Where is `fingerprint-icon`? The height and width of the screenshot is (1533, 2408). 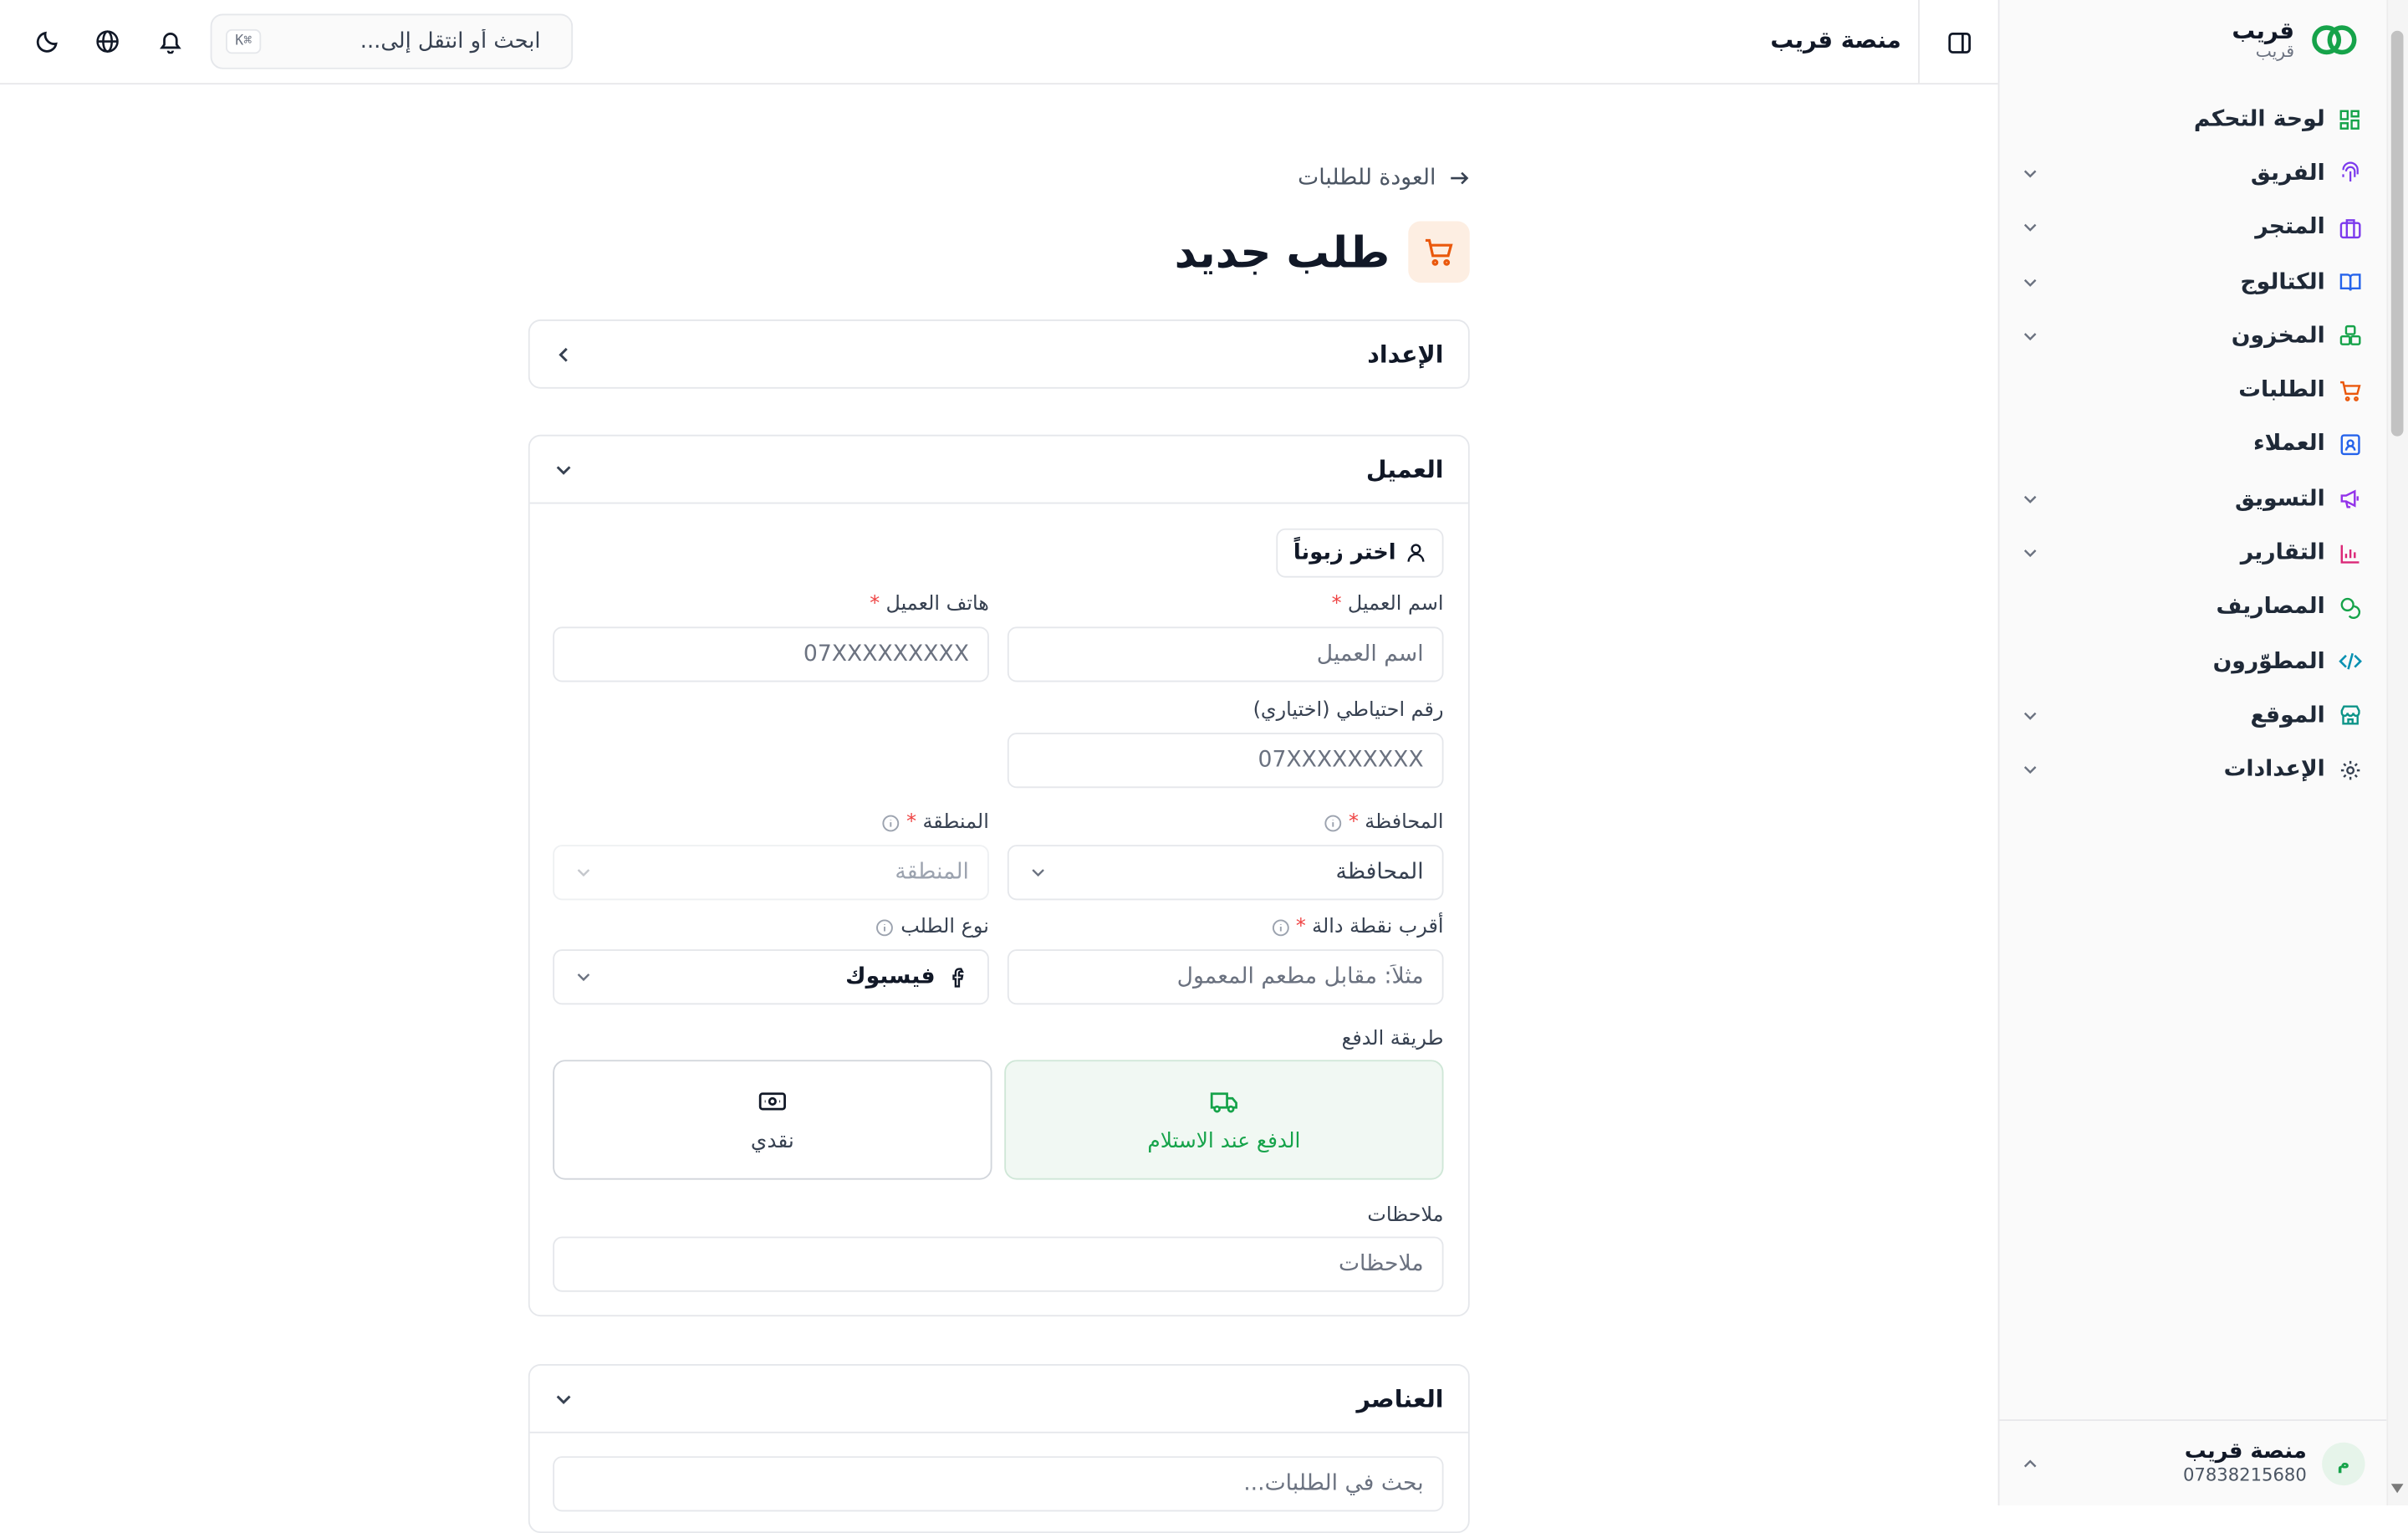
fingerprint-icon is located at coordinates (2350, 173).